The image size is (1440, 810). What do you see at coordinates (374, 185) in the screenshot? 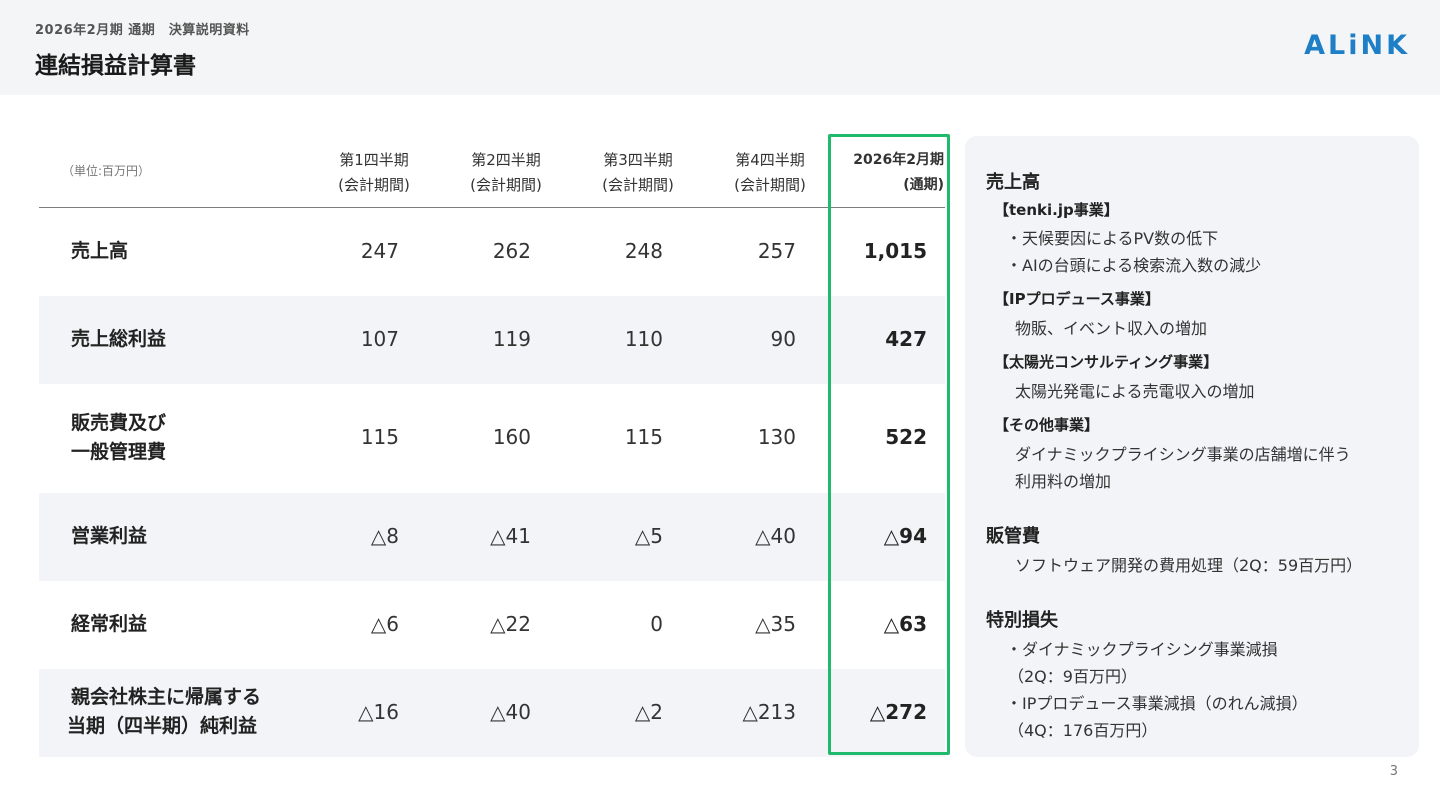
I see `column-header-q1-line2: (会計期間)` at bounding box center [374, 185].